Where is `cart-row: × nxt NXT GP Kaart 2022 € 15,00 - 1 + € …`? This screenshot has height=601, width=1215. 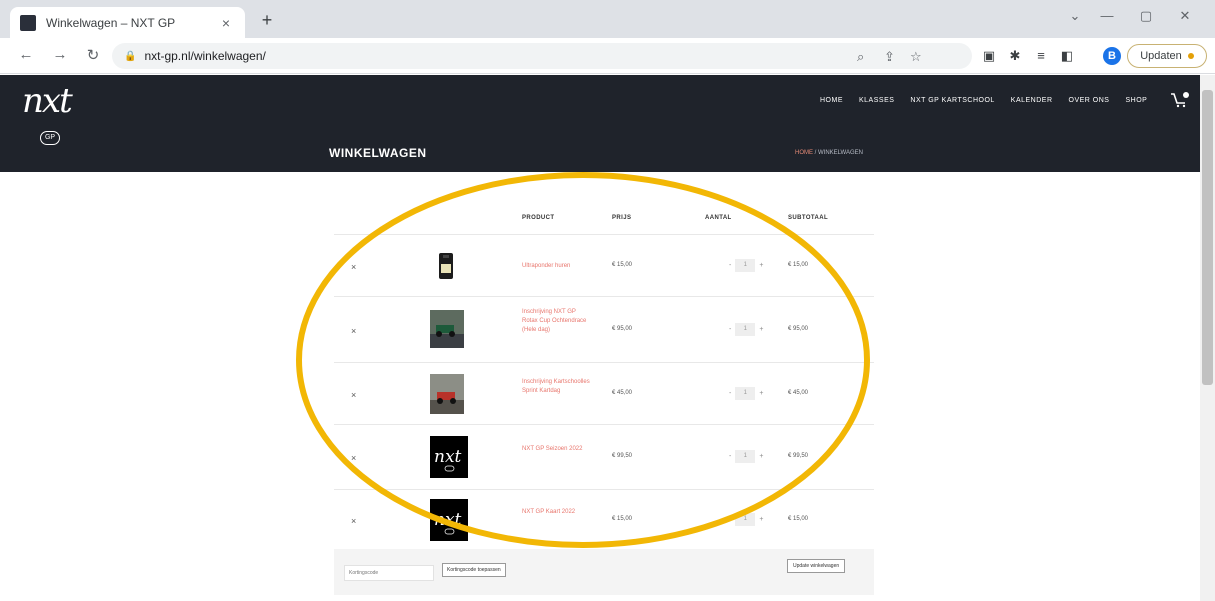
cart-row: × nxt NXT GP Kaart 2022 € 15,00 - 1 + € … is located at coordinates (604, 519).